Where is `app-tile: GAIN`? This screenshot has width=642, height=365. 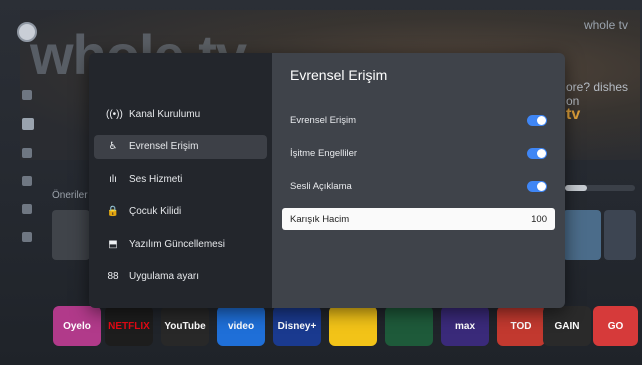 app-tile: GAIN is located at coordinates (567, 326).